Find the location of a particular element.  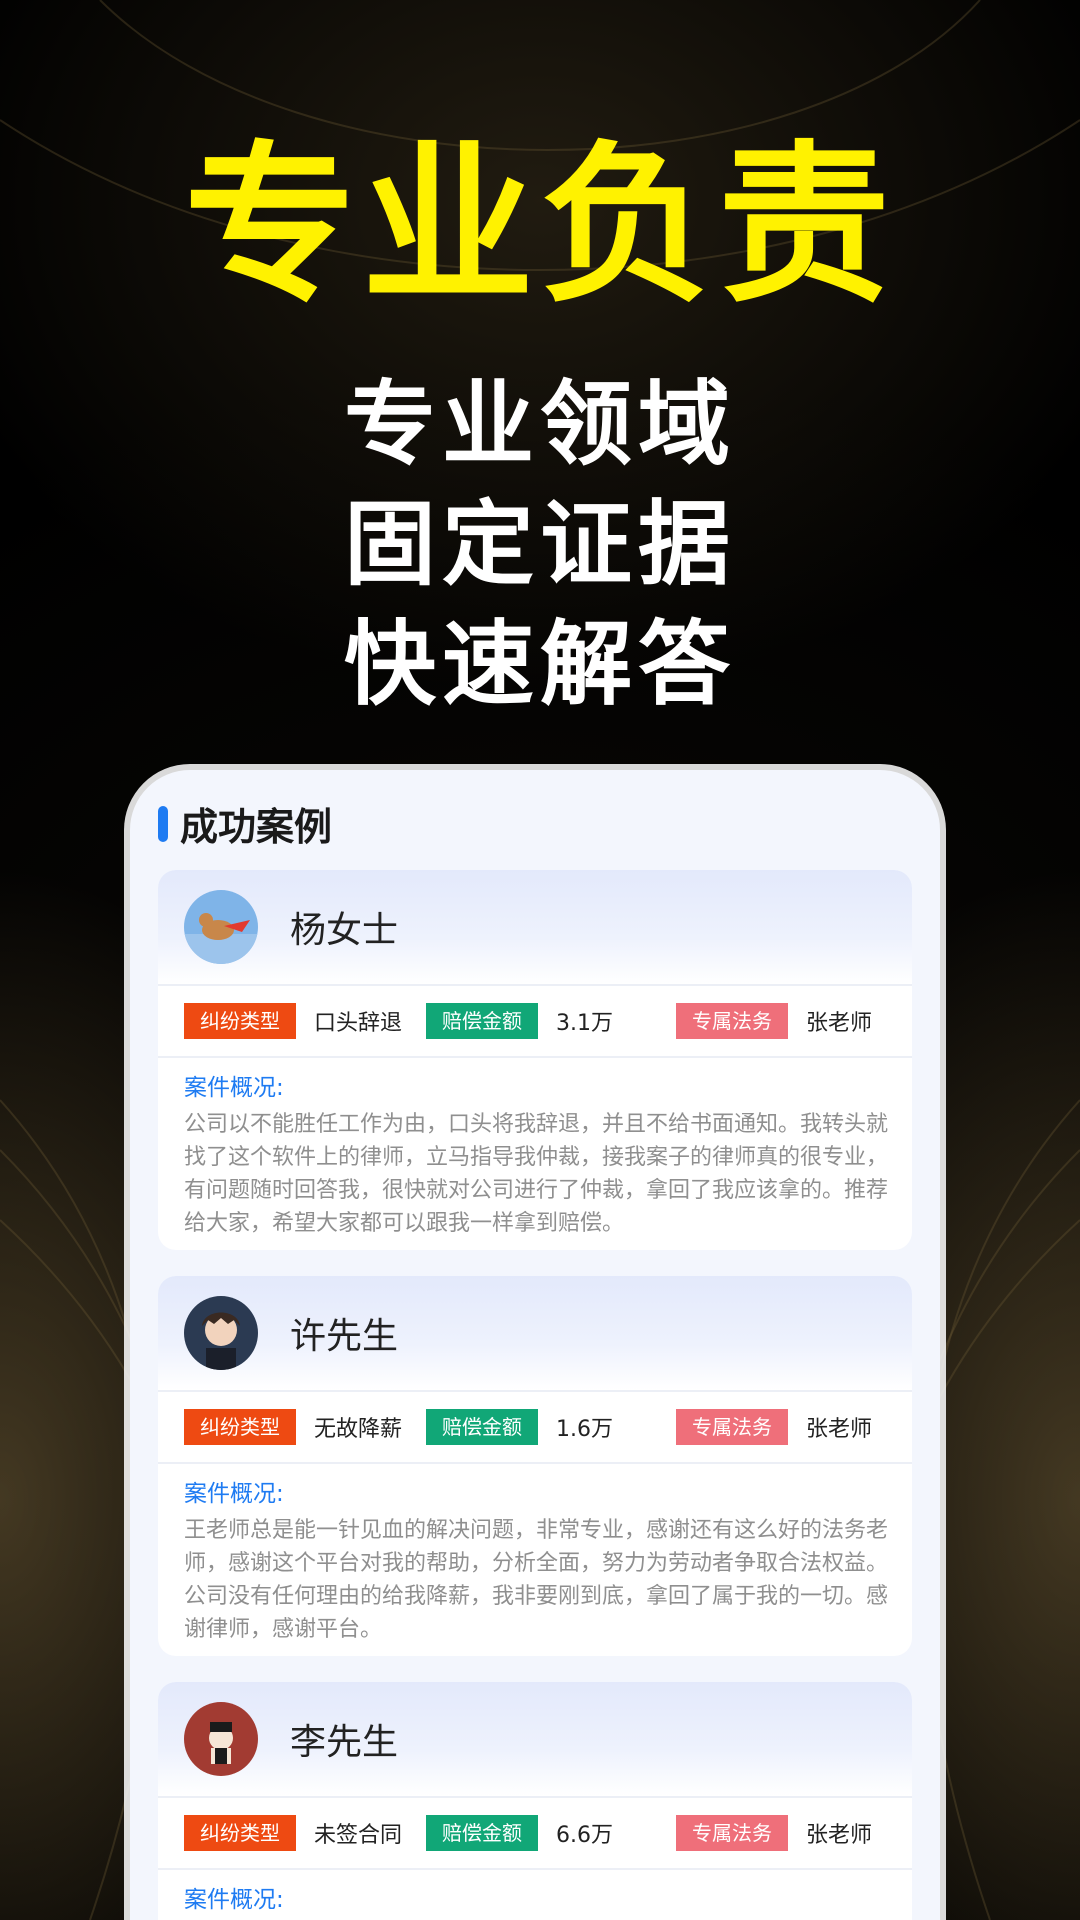

hero-line-3: 快速解答 is located at coordinates (539, 664).